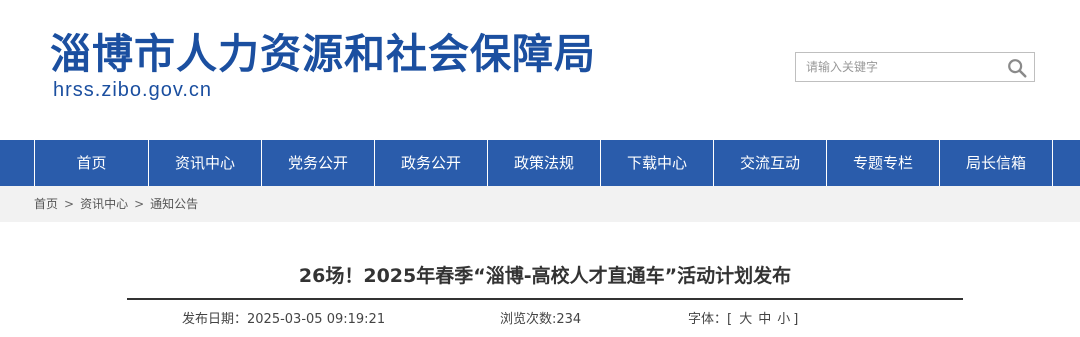  I want to click on publish-date-label: 发布日期：, so click(215, 319).